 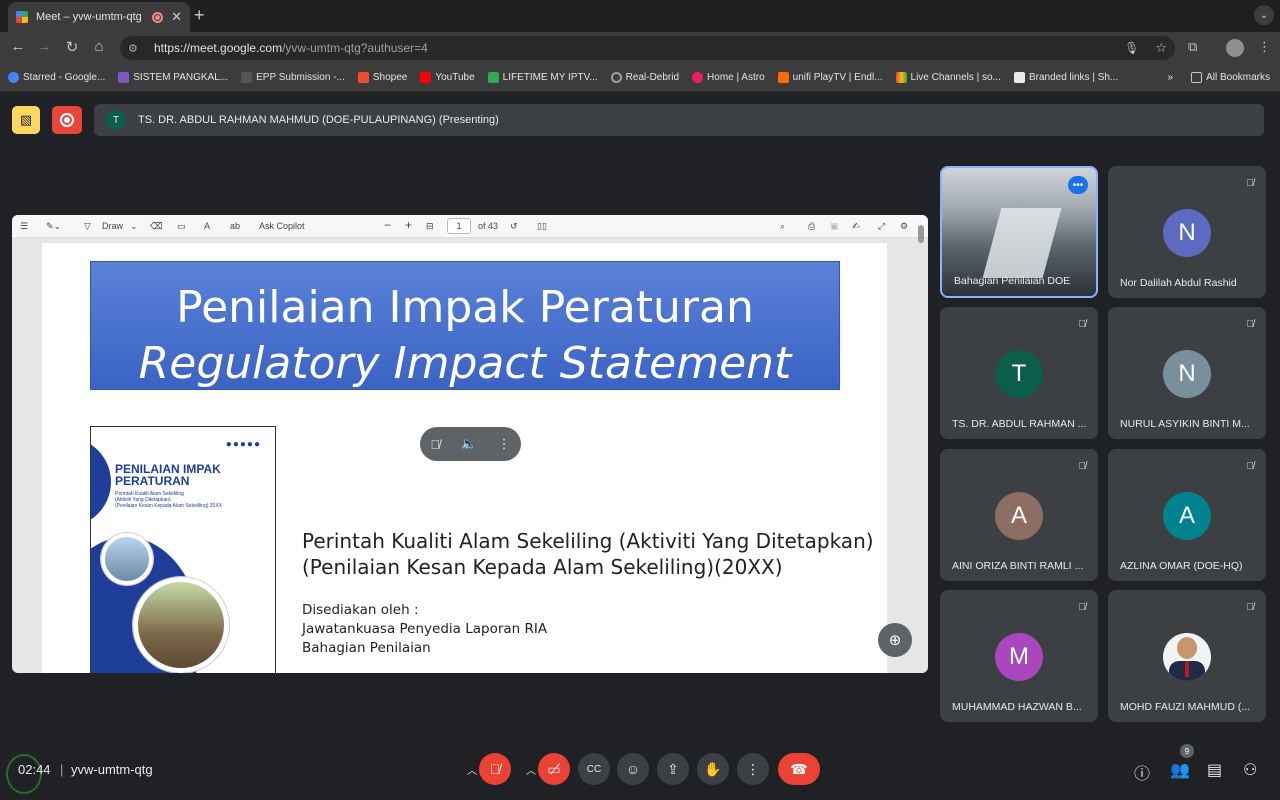 I want to click on save-as-icon: ✍, so click(x=856, y=226).